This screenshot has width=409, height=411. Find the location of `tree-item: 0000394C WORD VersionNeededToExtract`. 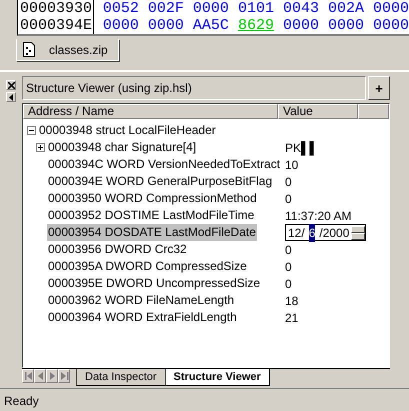

tree-item: 0000394C WORD VersionNeededToExtract is located at coordinates (164, 164).